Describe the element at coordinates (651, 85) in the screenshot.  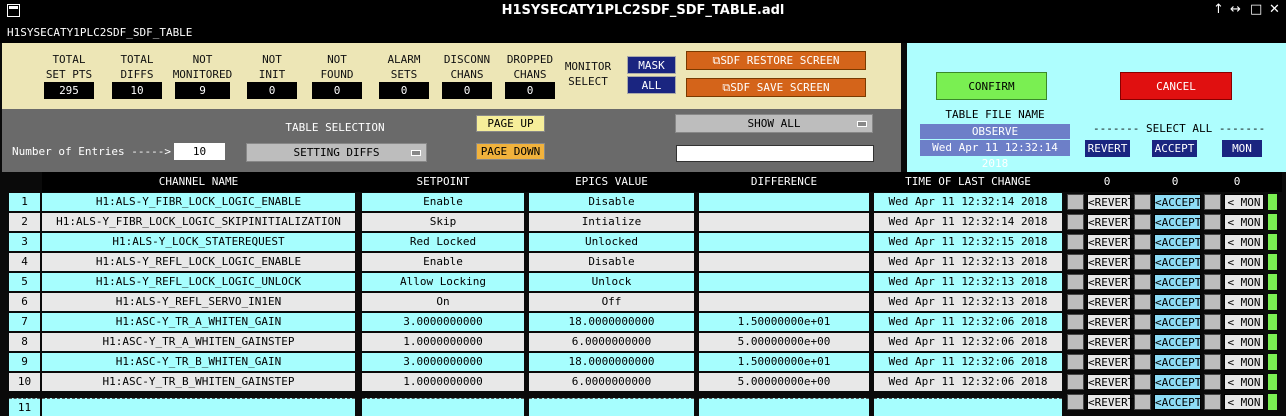
I see `all-button: ALL` at that location.